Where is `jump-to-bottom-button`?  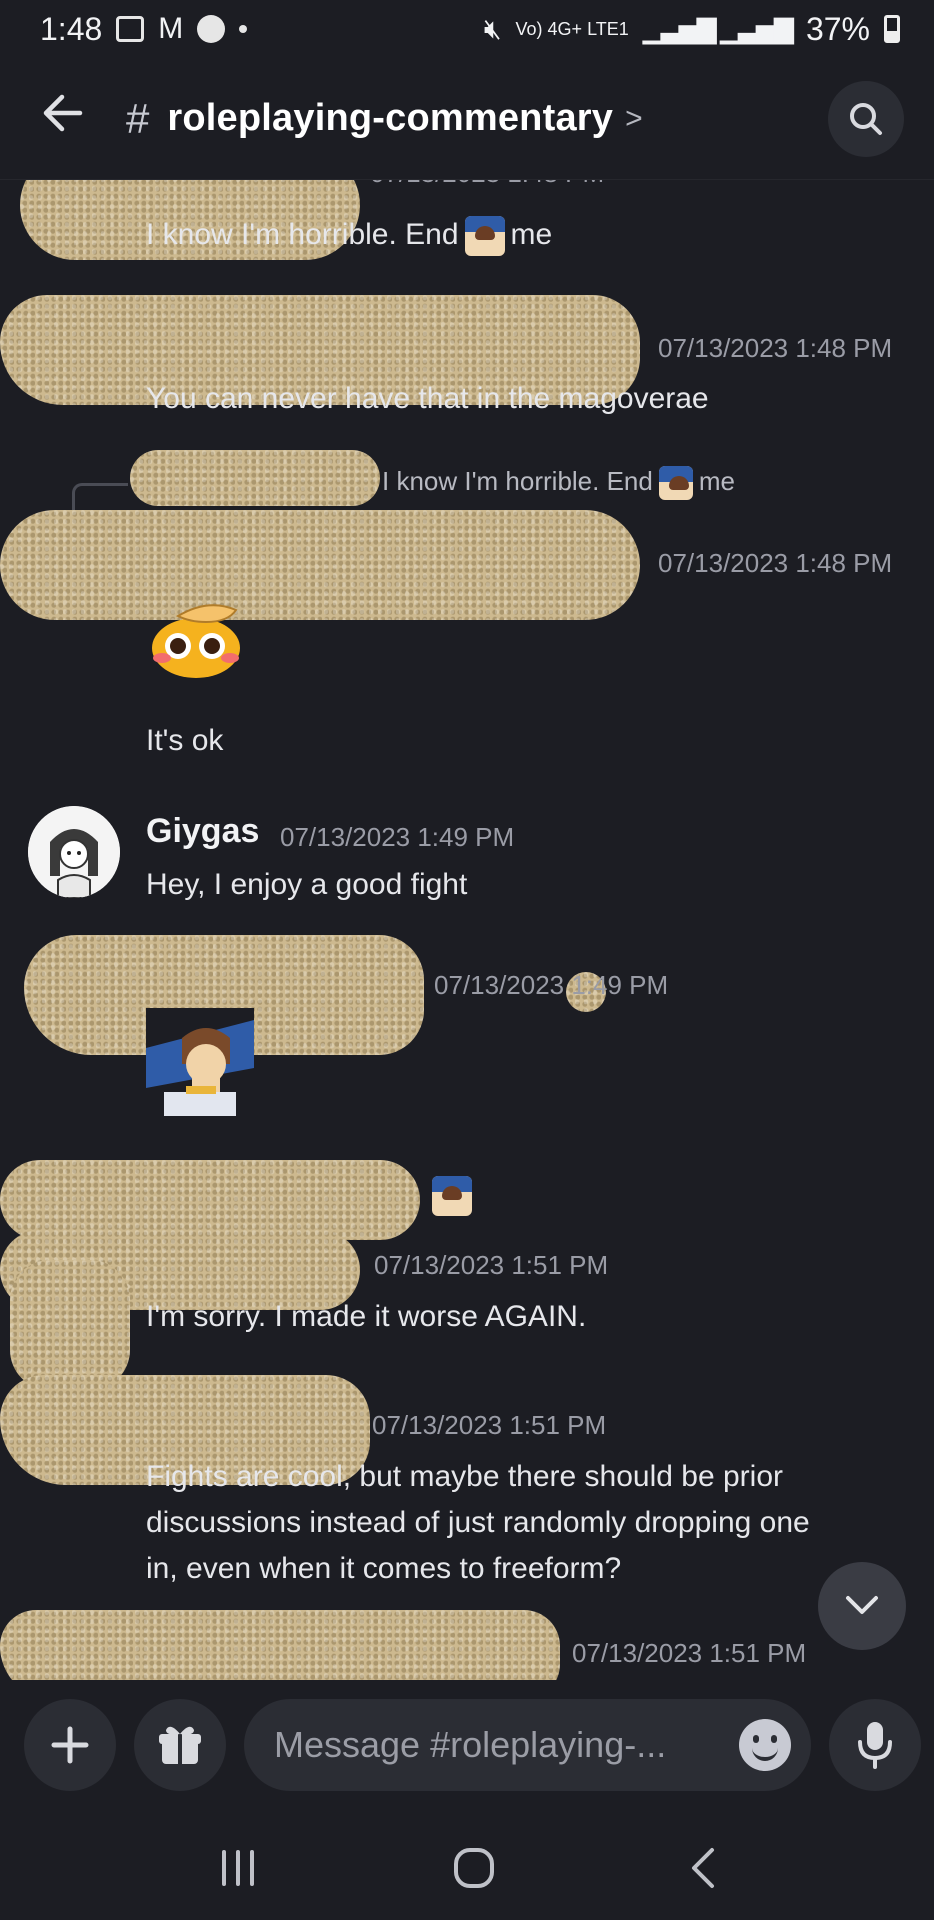 jump-to-bottom-button is located at coordinates (862, 1606).